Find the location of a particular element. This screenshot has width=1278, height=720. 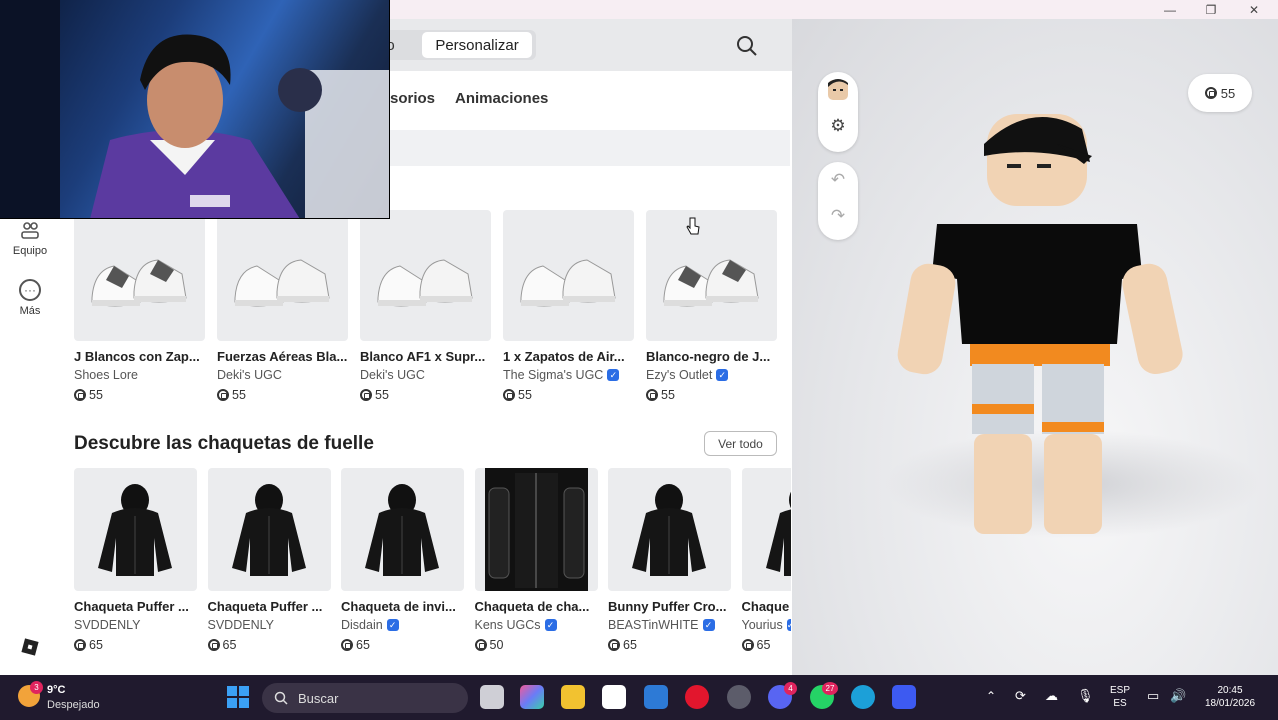

catalog-item-card: Bunny Puffer Cro... BEASTinWHITE ✓ 65 is located at coordinates (669, 560).